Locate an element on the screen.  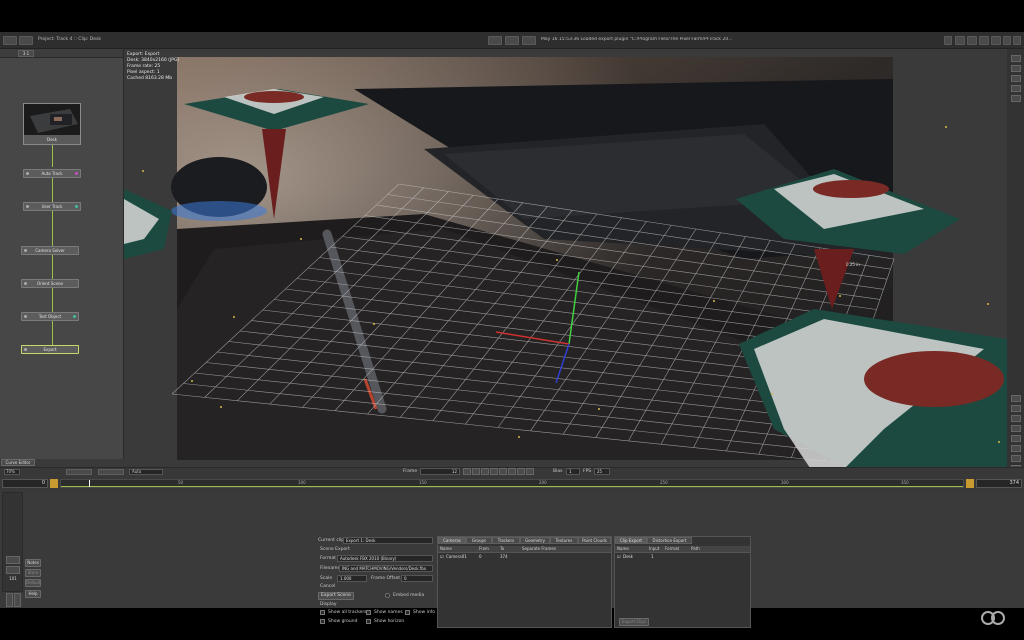
embed-media-checkbox is located at coordinates (387, 595).